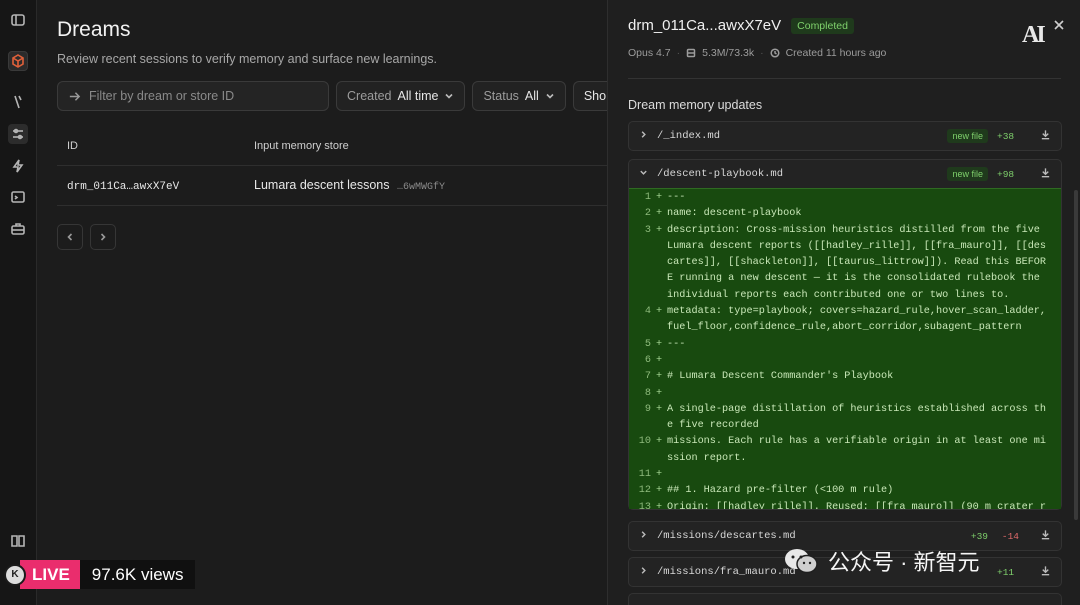 The image size is (1080, 605). I want to click on view-count: 97.6K views, so click(137, 574).